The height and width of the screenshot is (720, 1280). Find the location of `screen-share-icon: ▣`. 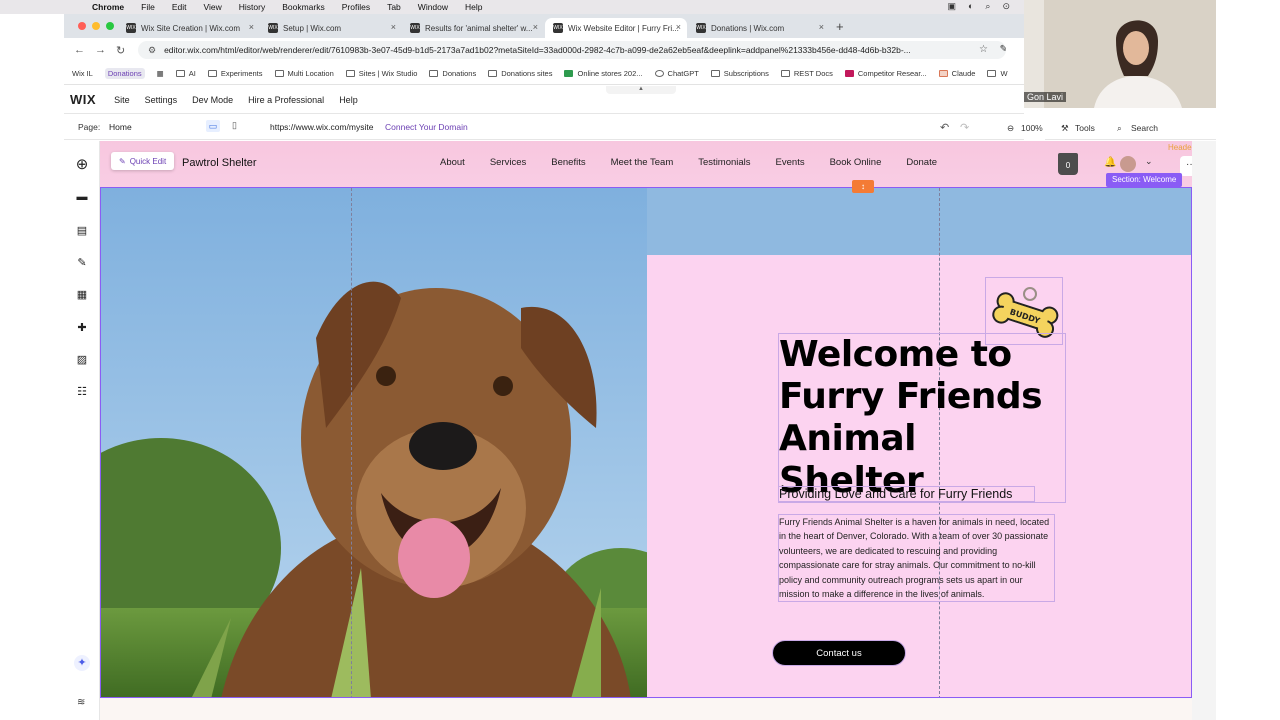

screen-share-icon: ▣ is located at coordinates (951, 6).